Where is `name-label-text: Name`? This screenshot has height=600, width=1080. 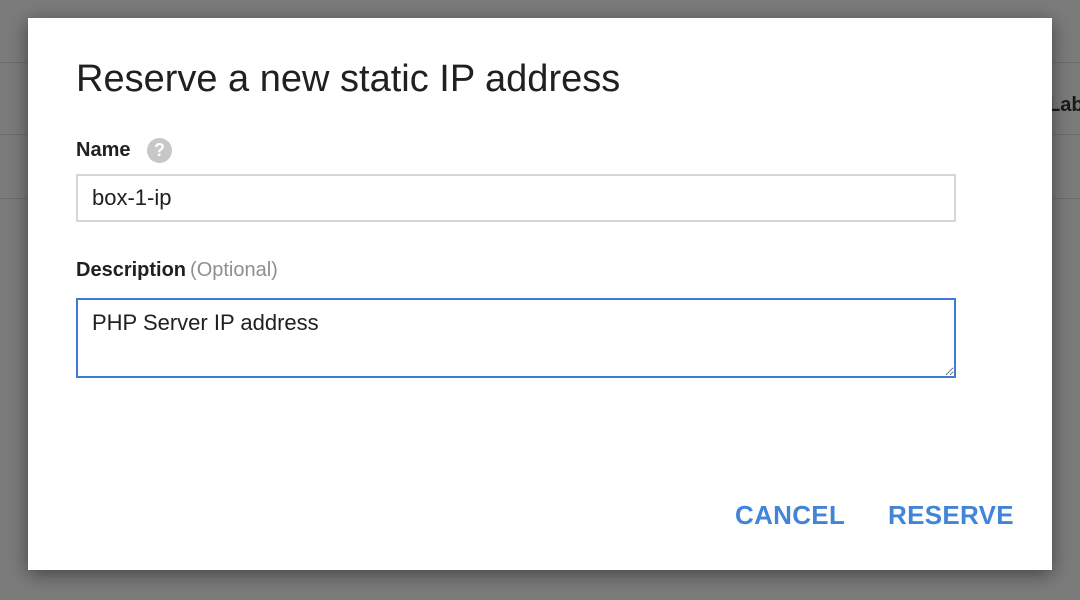
name-label-text: Name is located at coordinates (103, 150).